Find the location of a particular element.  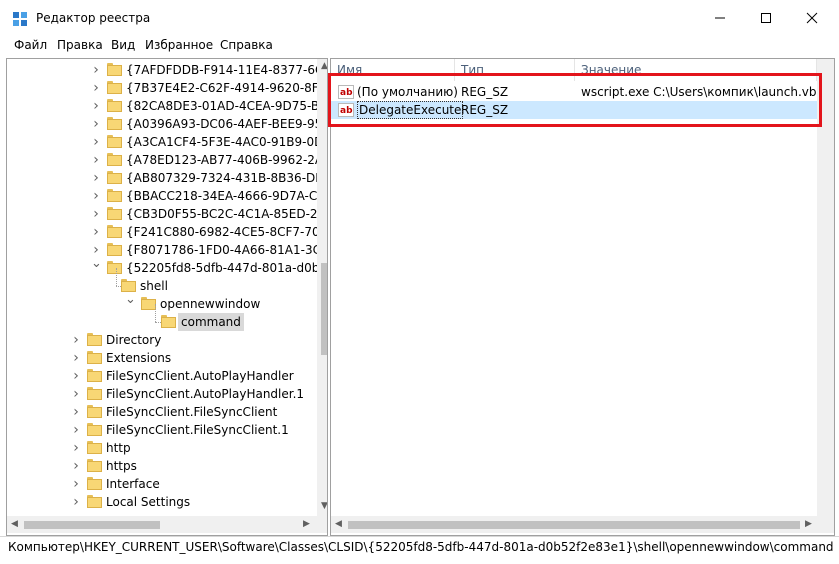

registry-editor-icon is located at coordinates (20, 19).